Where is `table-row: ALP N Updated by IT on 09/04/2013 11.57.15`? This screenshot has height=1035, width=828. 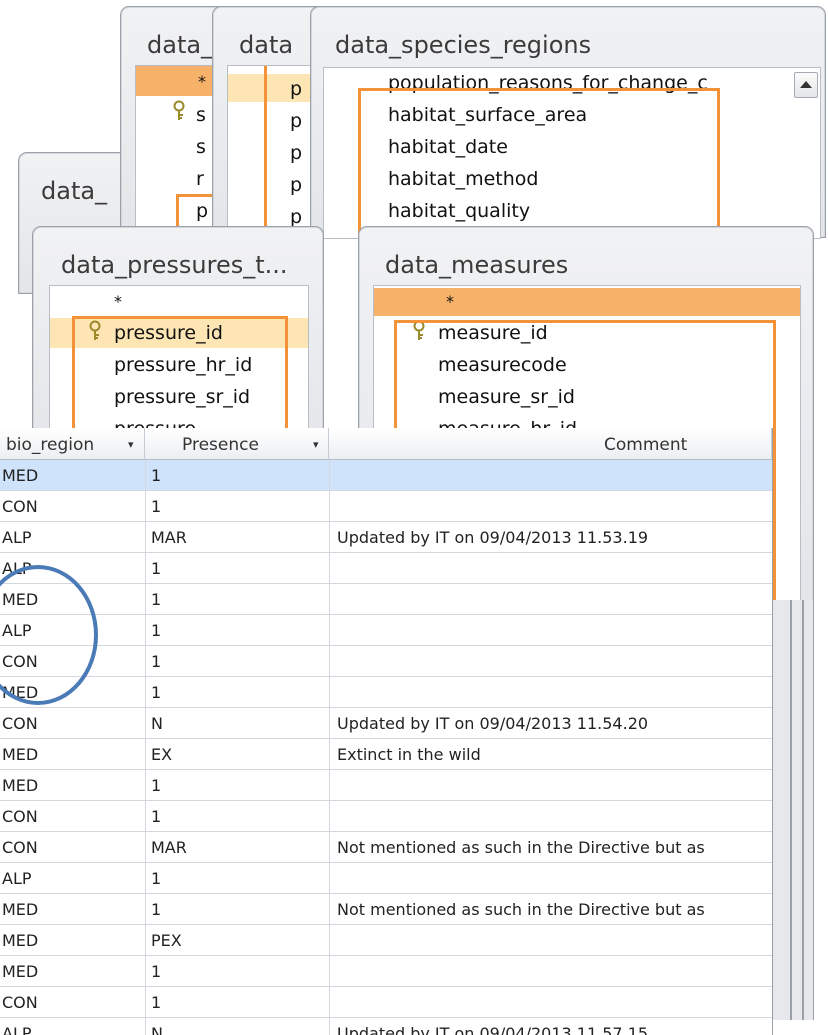 table-row: ALP N Updated by IT on 09/04/2013 11.57.15 is located at coordinates (386, 1026).